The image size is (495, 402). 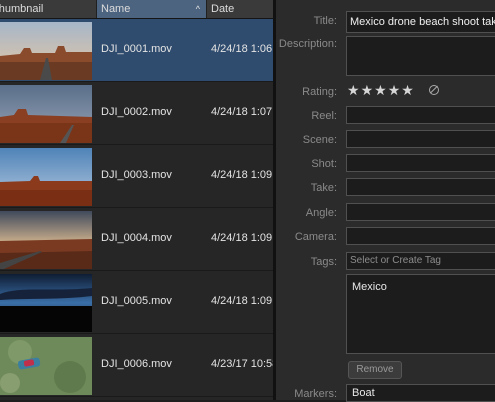 I want to click on column-header-name: Name ^, so click(x=152, y=9).